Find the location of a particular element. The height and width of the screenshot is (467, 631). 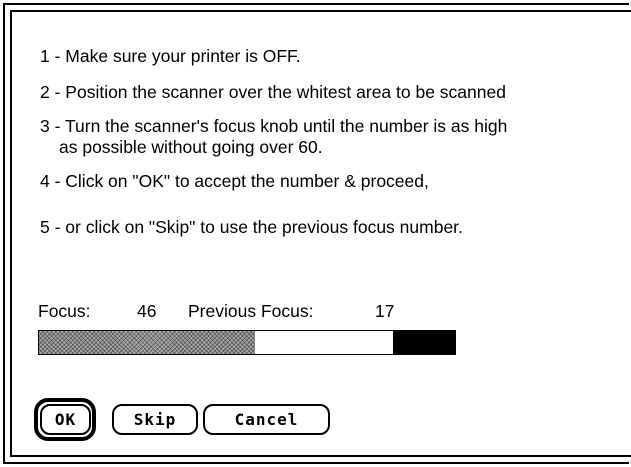

instruction-step-3-continuation: as possible without going over 60. is located at coordinates (191, 147).